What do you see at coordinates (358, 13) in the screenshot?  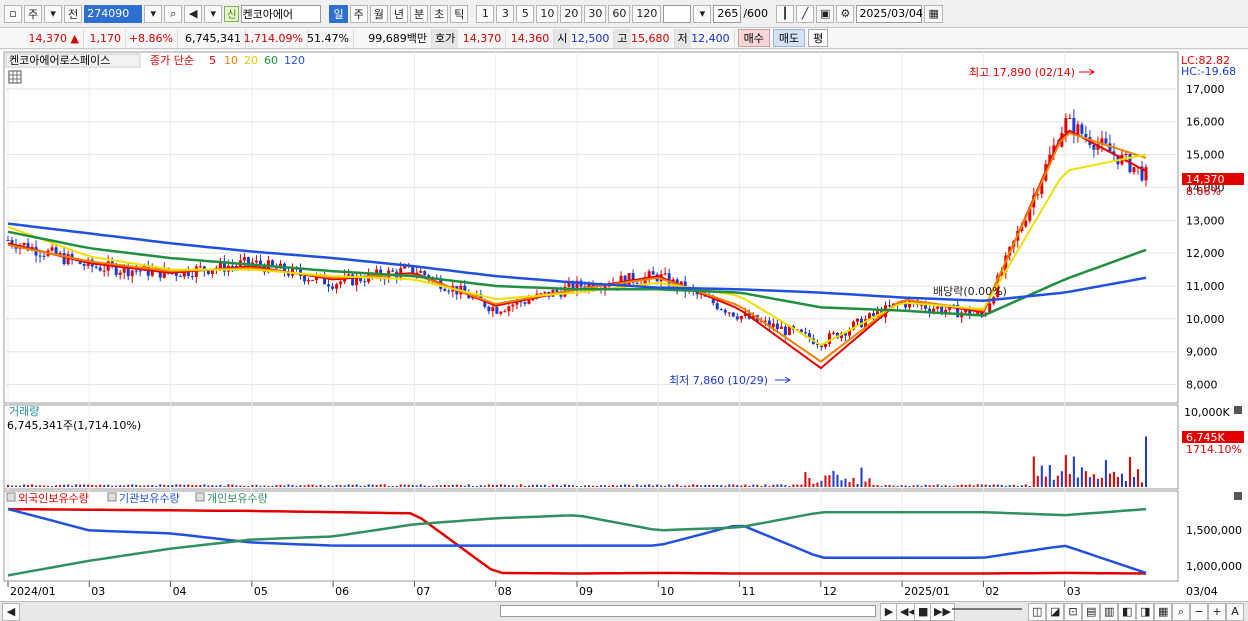 I see `period-tab-week: 주` at bounding box center [358, 13].